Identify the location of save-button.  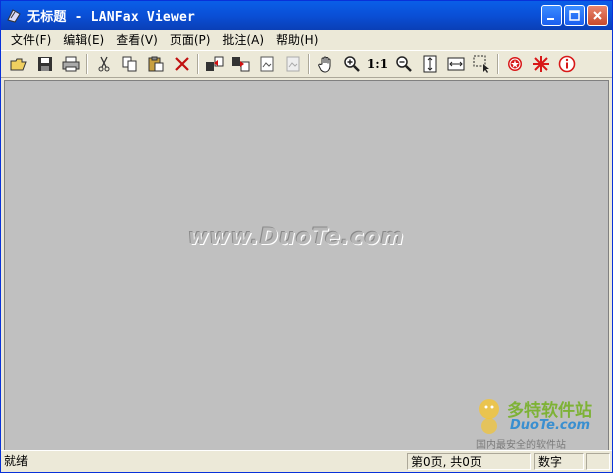
(44, 64).